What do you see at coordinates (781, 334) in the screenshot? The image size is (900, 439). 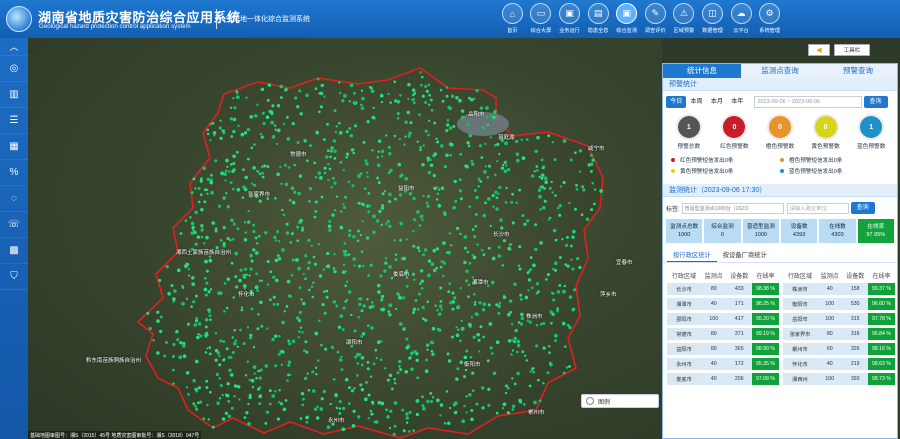 I see `table-row: 常德市 80 371 99.19 % 张家界市 80 316 96.84 %` at bounding box center [781, 334].